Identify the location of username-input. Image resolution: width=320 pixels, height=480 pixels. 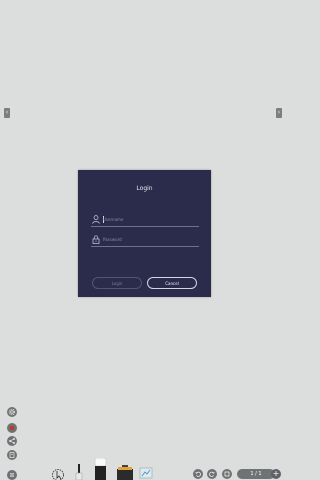
(149, 219).